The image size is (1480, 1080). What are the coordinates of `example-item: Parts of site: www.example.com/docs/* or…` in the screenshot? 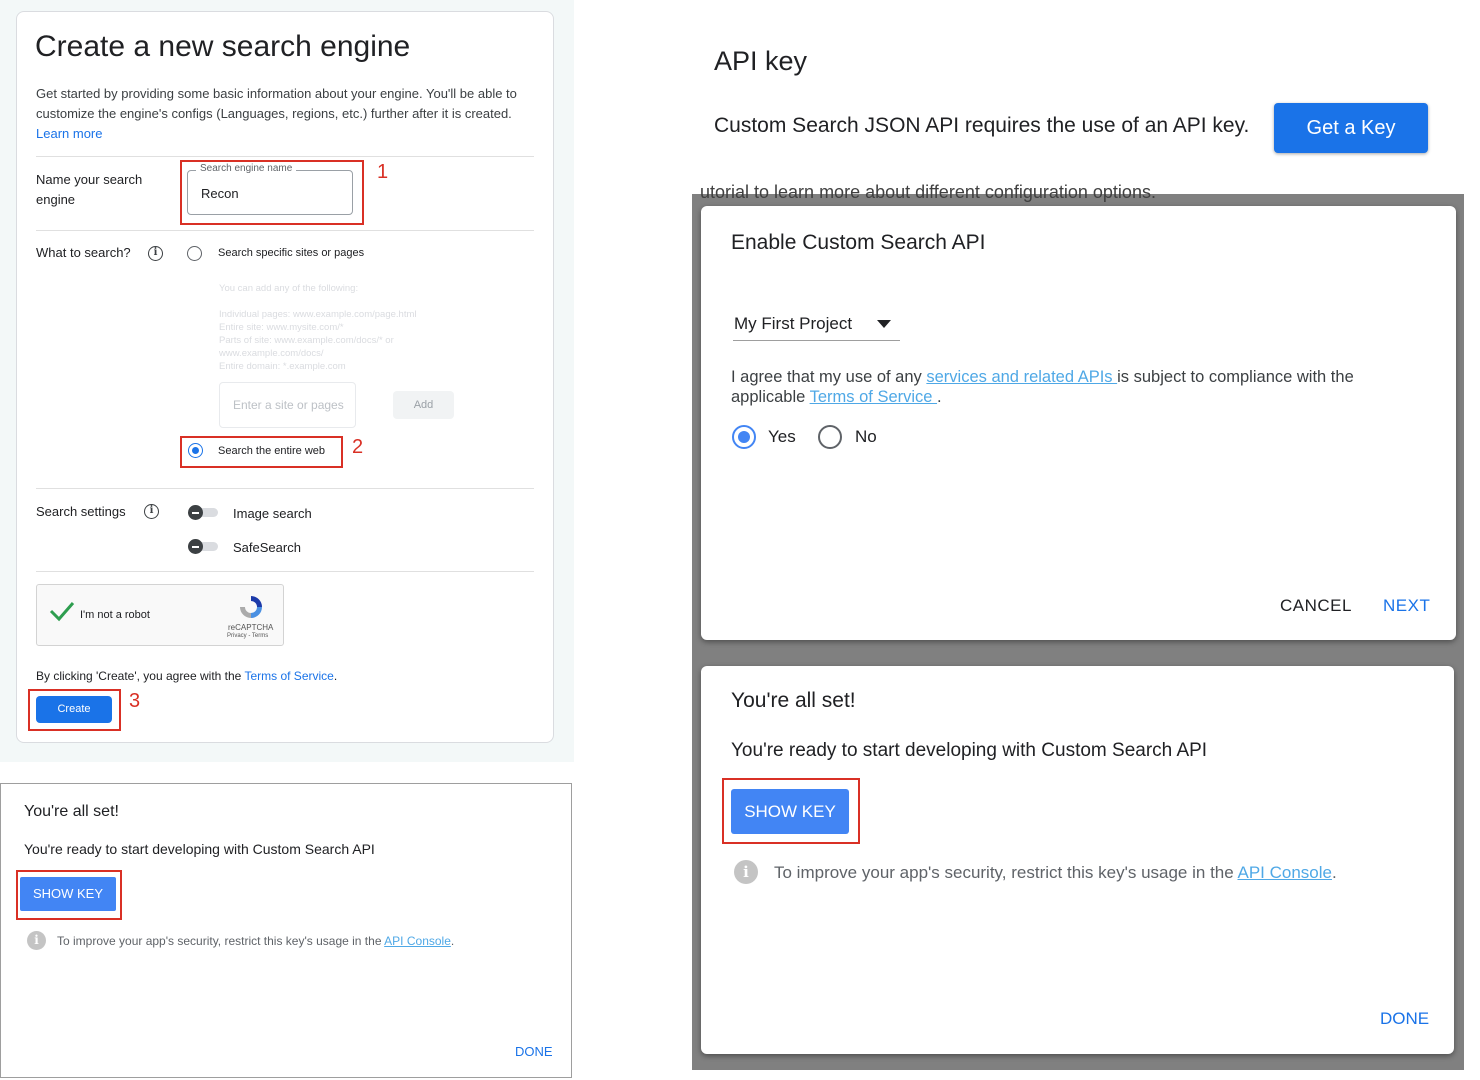 It's located at (306, 347).